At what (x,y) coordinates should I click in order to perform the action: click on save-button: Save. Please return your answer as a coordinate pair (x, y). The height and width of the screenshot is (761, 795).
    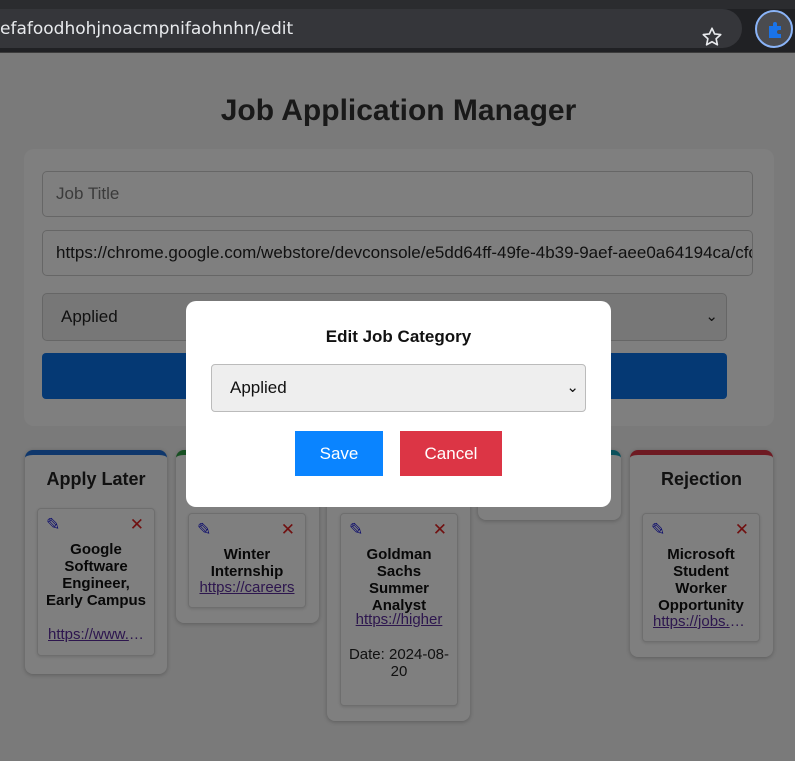
    Looking at the image, I should click on (339, 453).